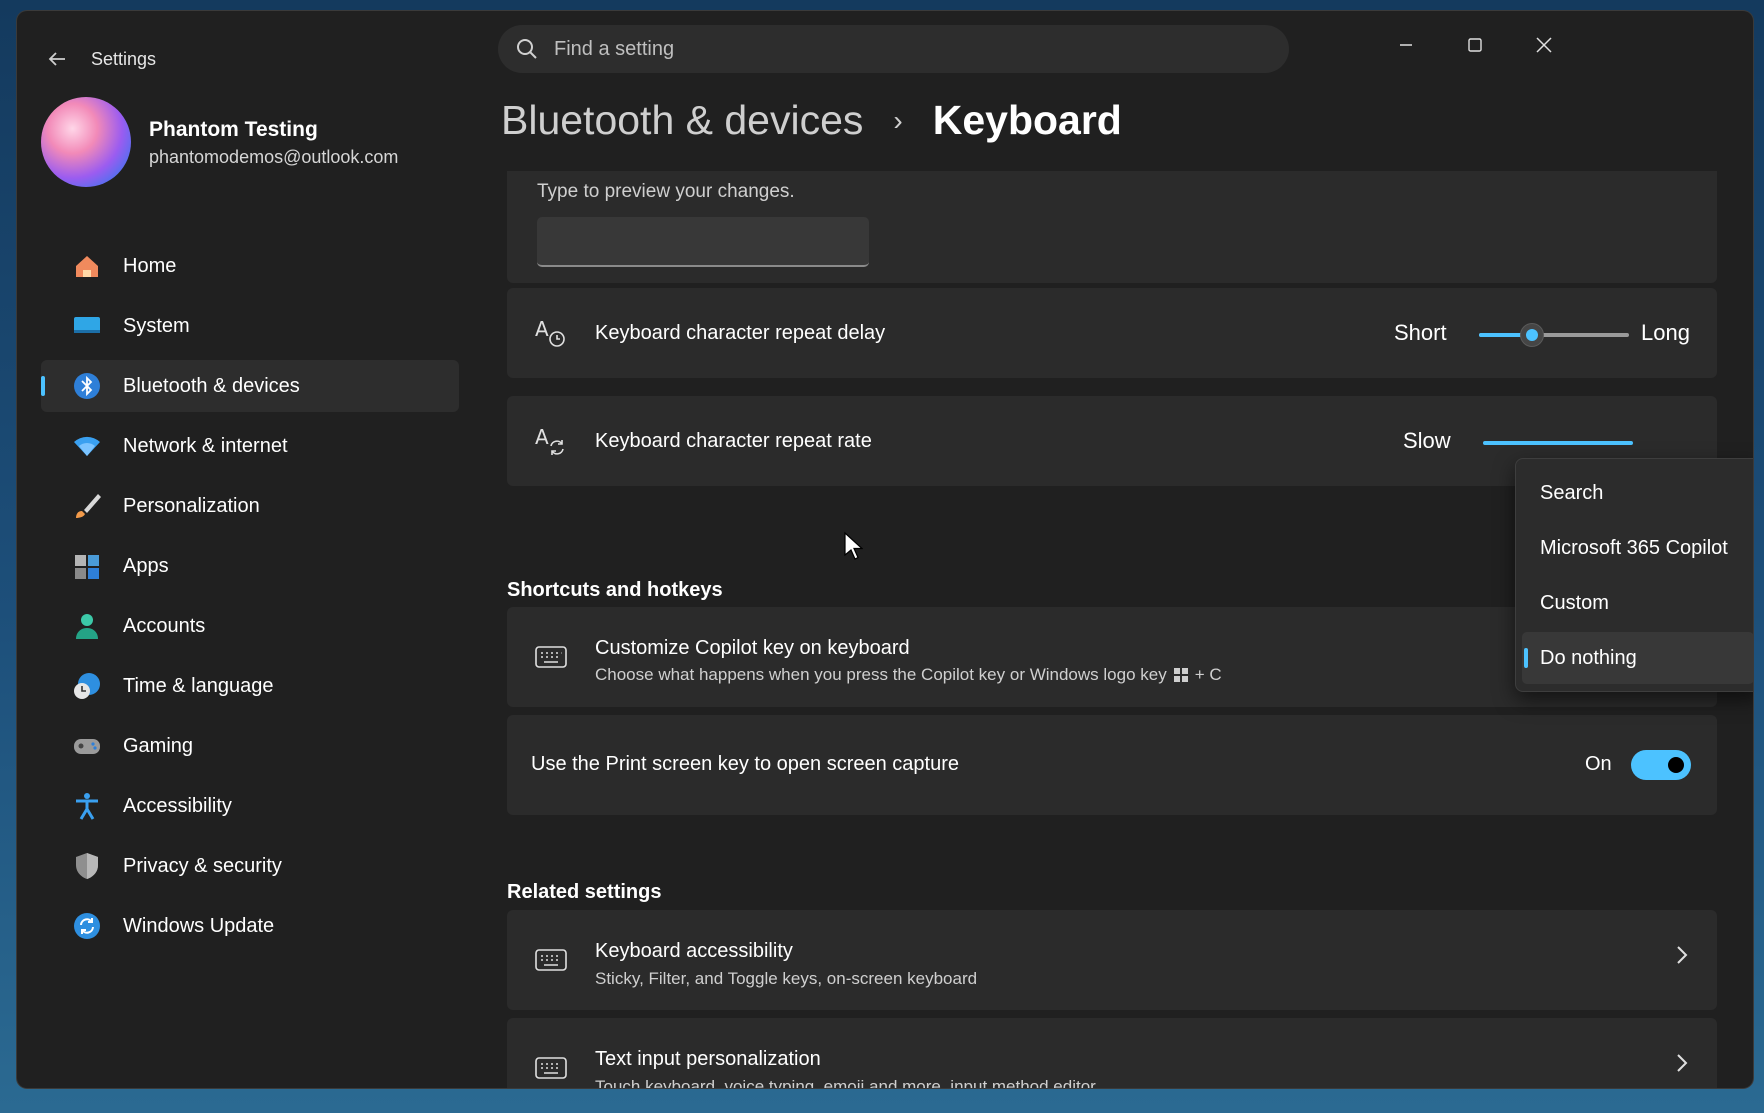  I want to click on home-icon, so click(87, 266).